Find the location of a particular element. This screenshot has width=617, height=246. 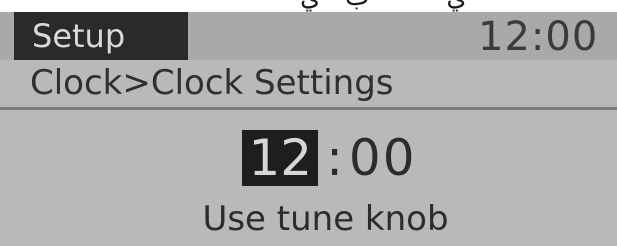

tune-knob-hint: Use tune knob is located at coordinates (325, 219).